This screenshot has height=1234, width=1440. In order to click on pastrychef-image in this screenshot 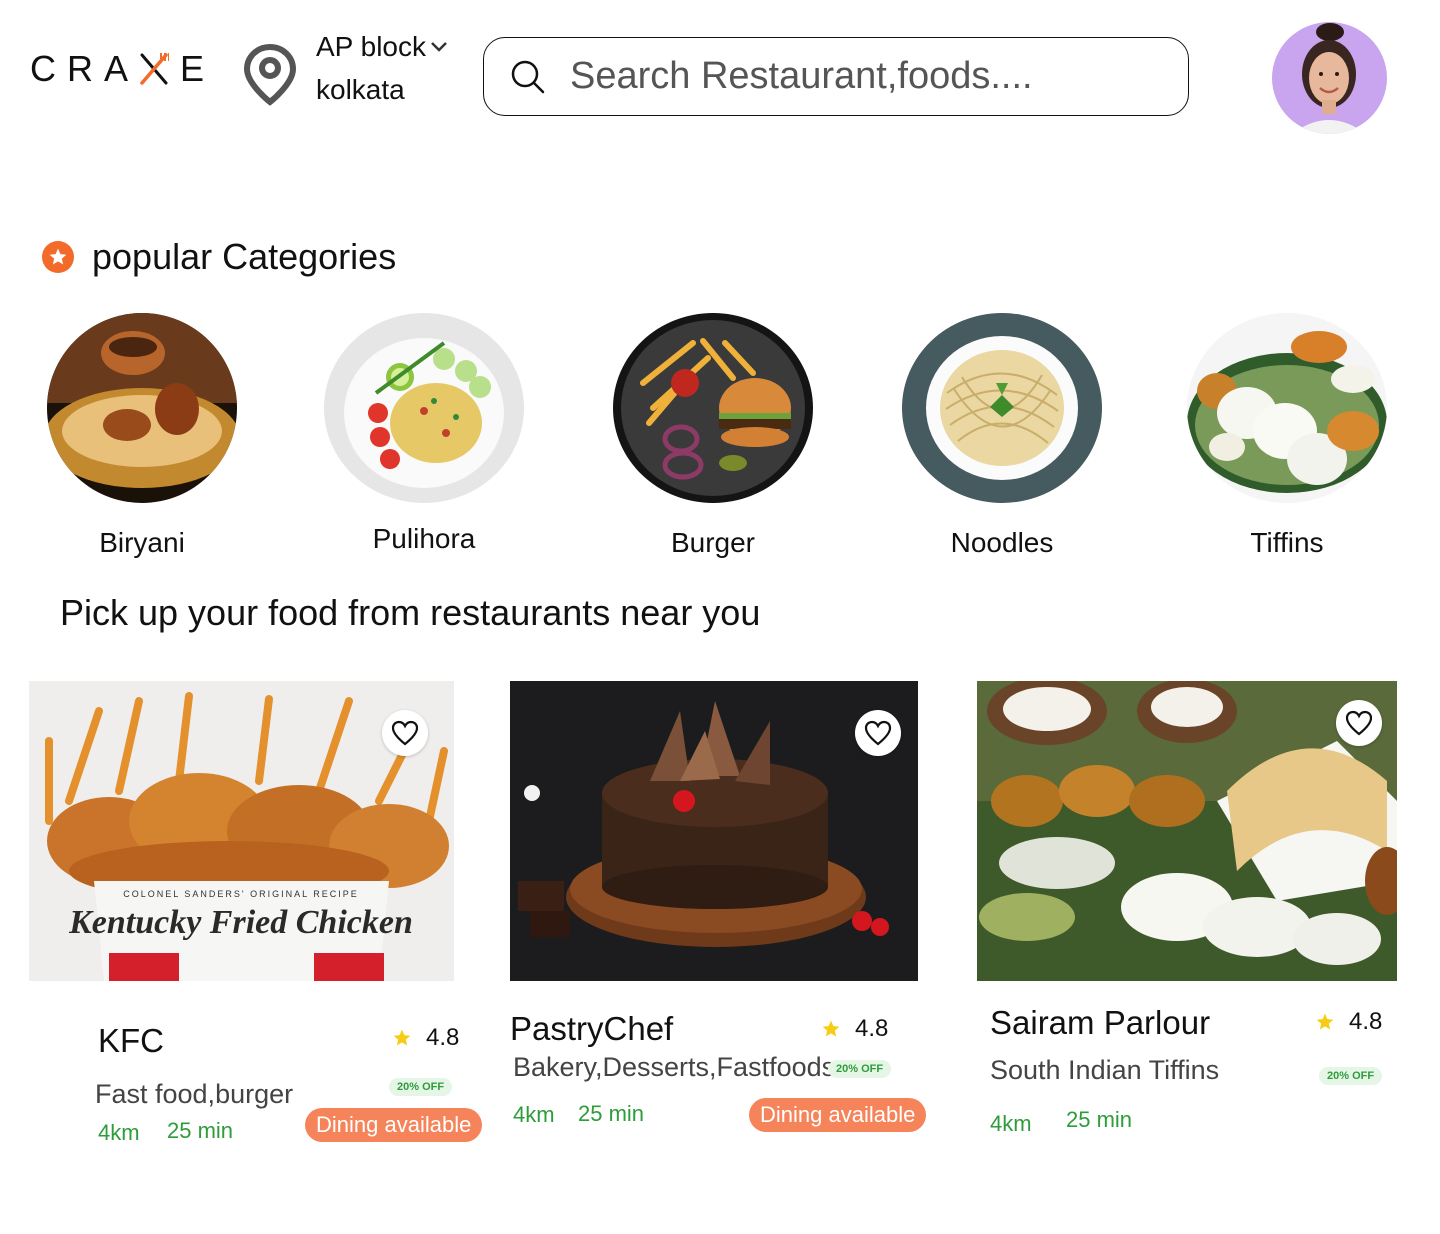, I will do `click(714, 831)`.